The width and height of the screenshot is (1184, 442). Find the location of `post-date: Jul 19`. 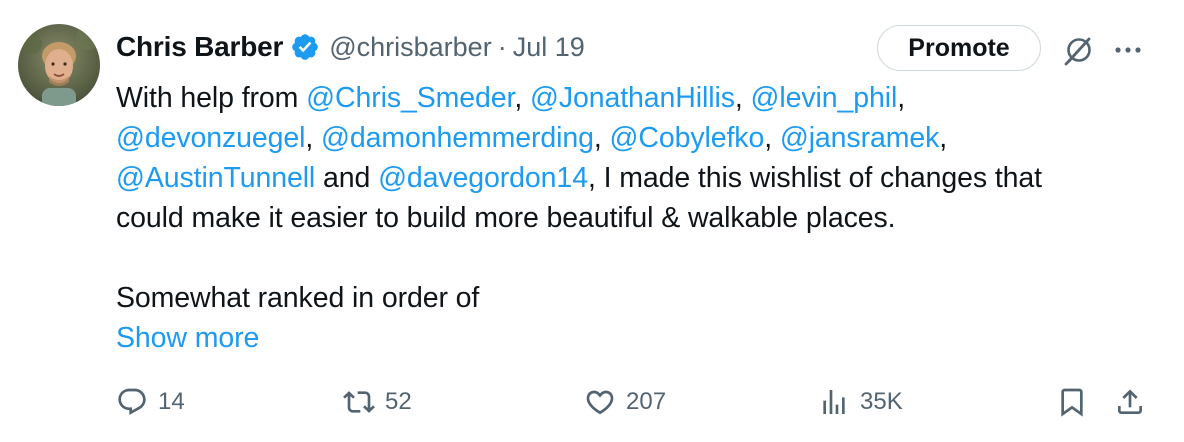

post-date: Jul 19 is located at coordinates (549, 47).